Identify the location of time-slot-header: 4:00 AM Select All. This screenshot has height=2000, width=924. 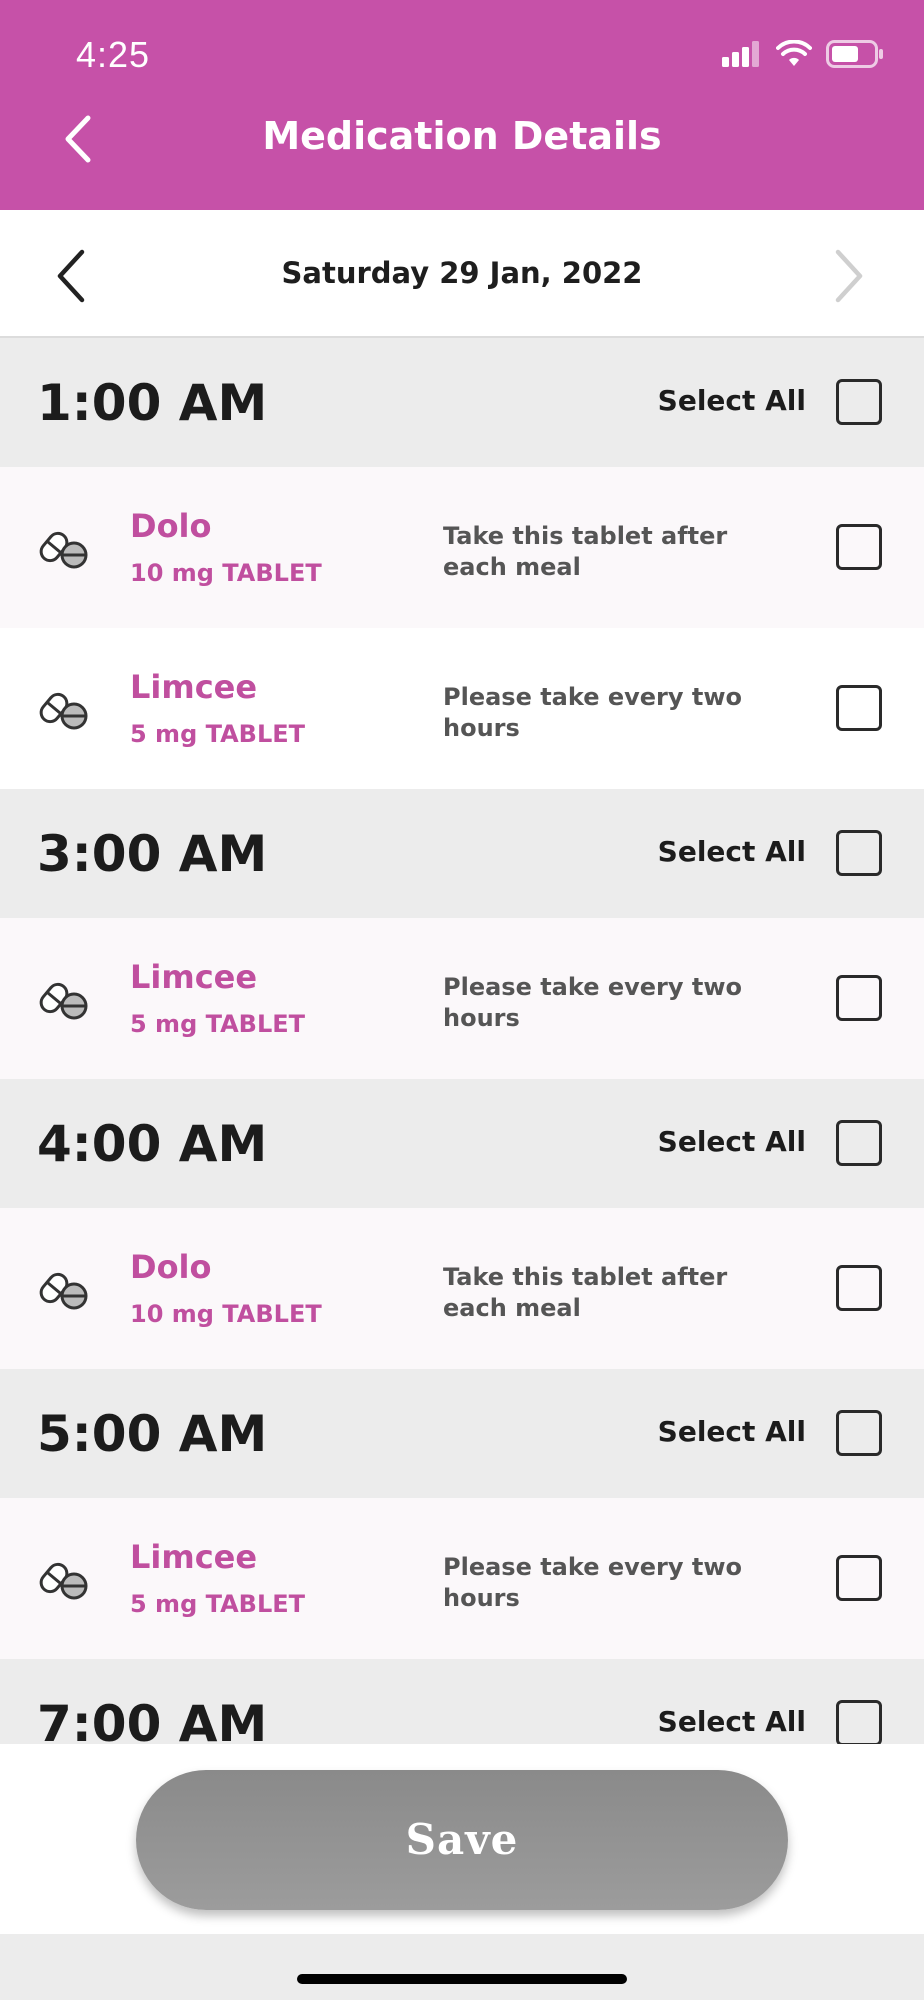
(462, 1143).